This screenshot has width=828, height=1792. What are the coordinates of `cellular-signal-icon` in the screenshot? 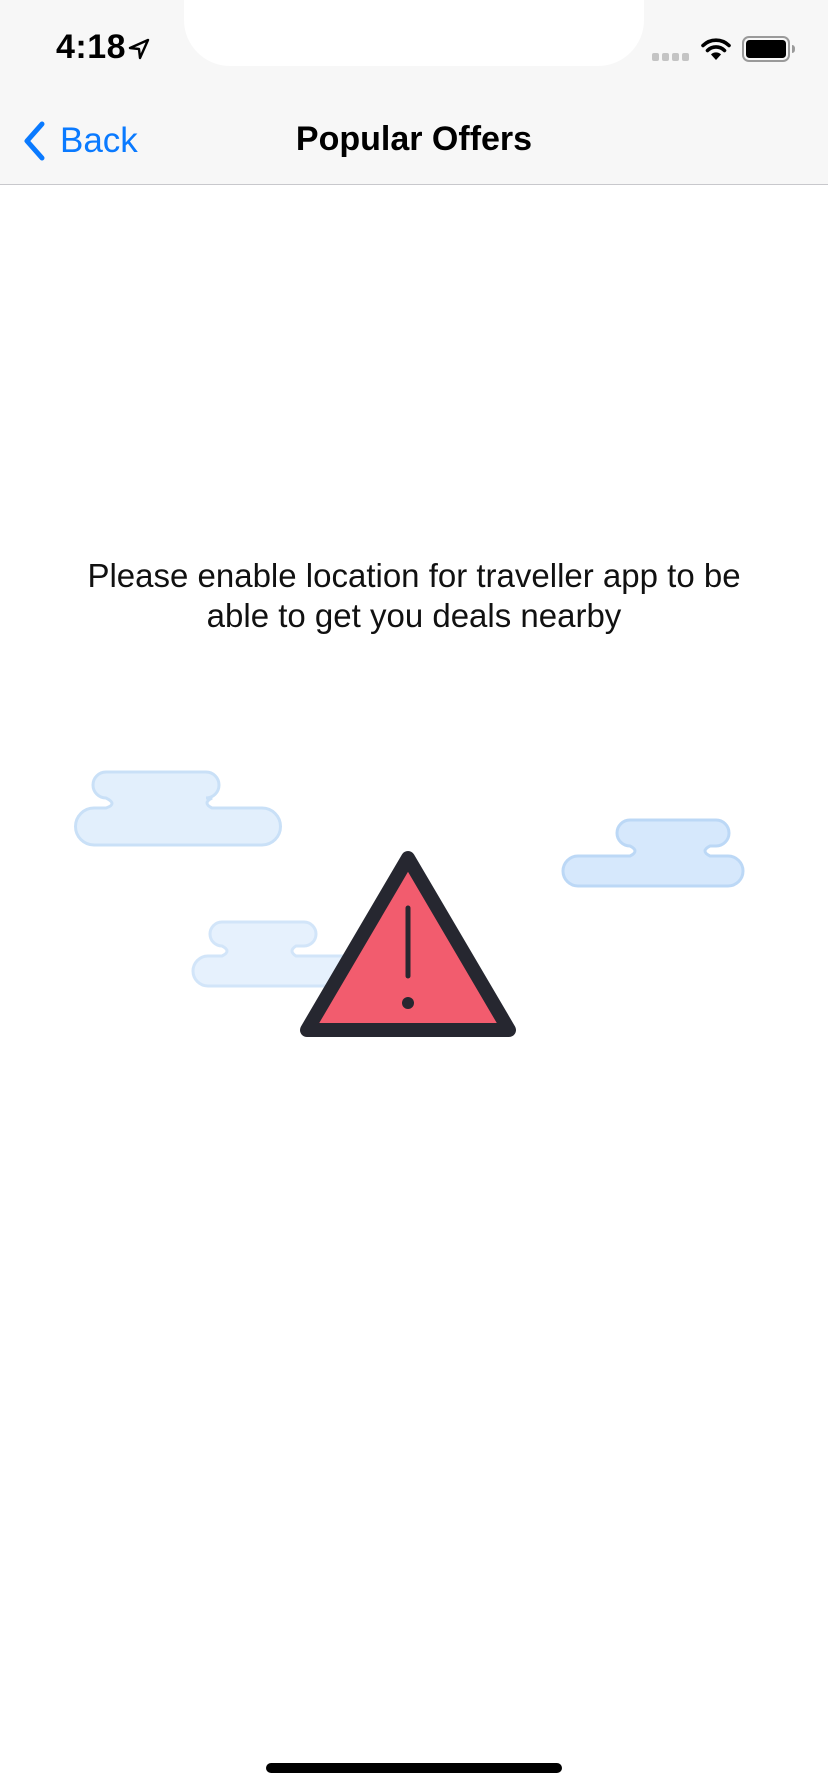 It's located at (670, 57).